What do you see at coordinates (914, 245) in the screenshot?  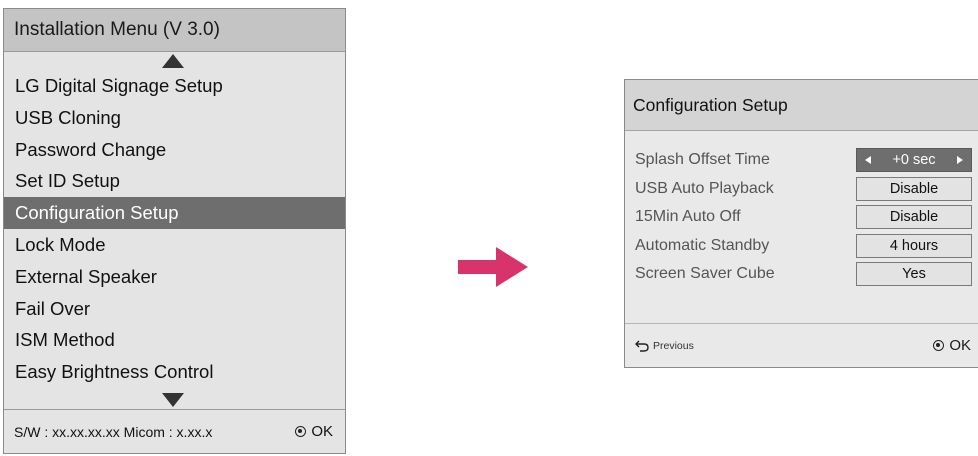 I see `automatic-standby-button: 4 hours` at bounding box center [914, 245].